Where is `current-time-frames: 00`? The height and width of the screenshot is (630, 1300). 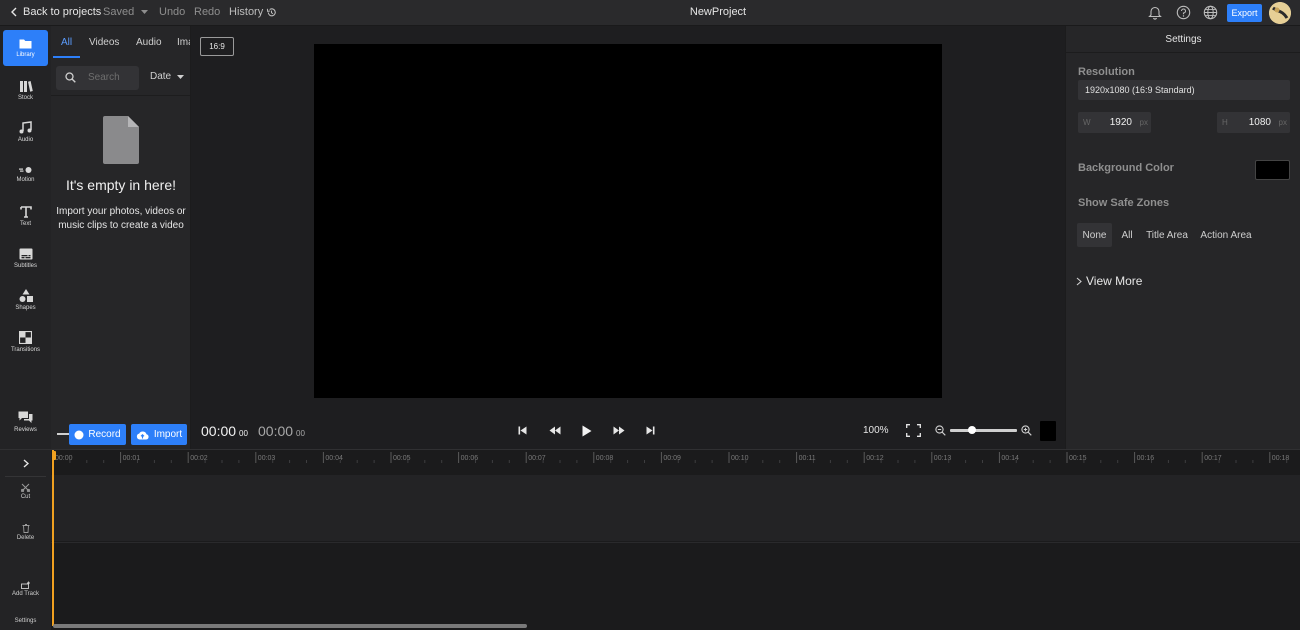
current-time-frames: 00 is located at coordinates (243, 433).